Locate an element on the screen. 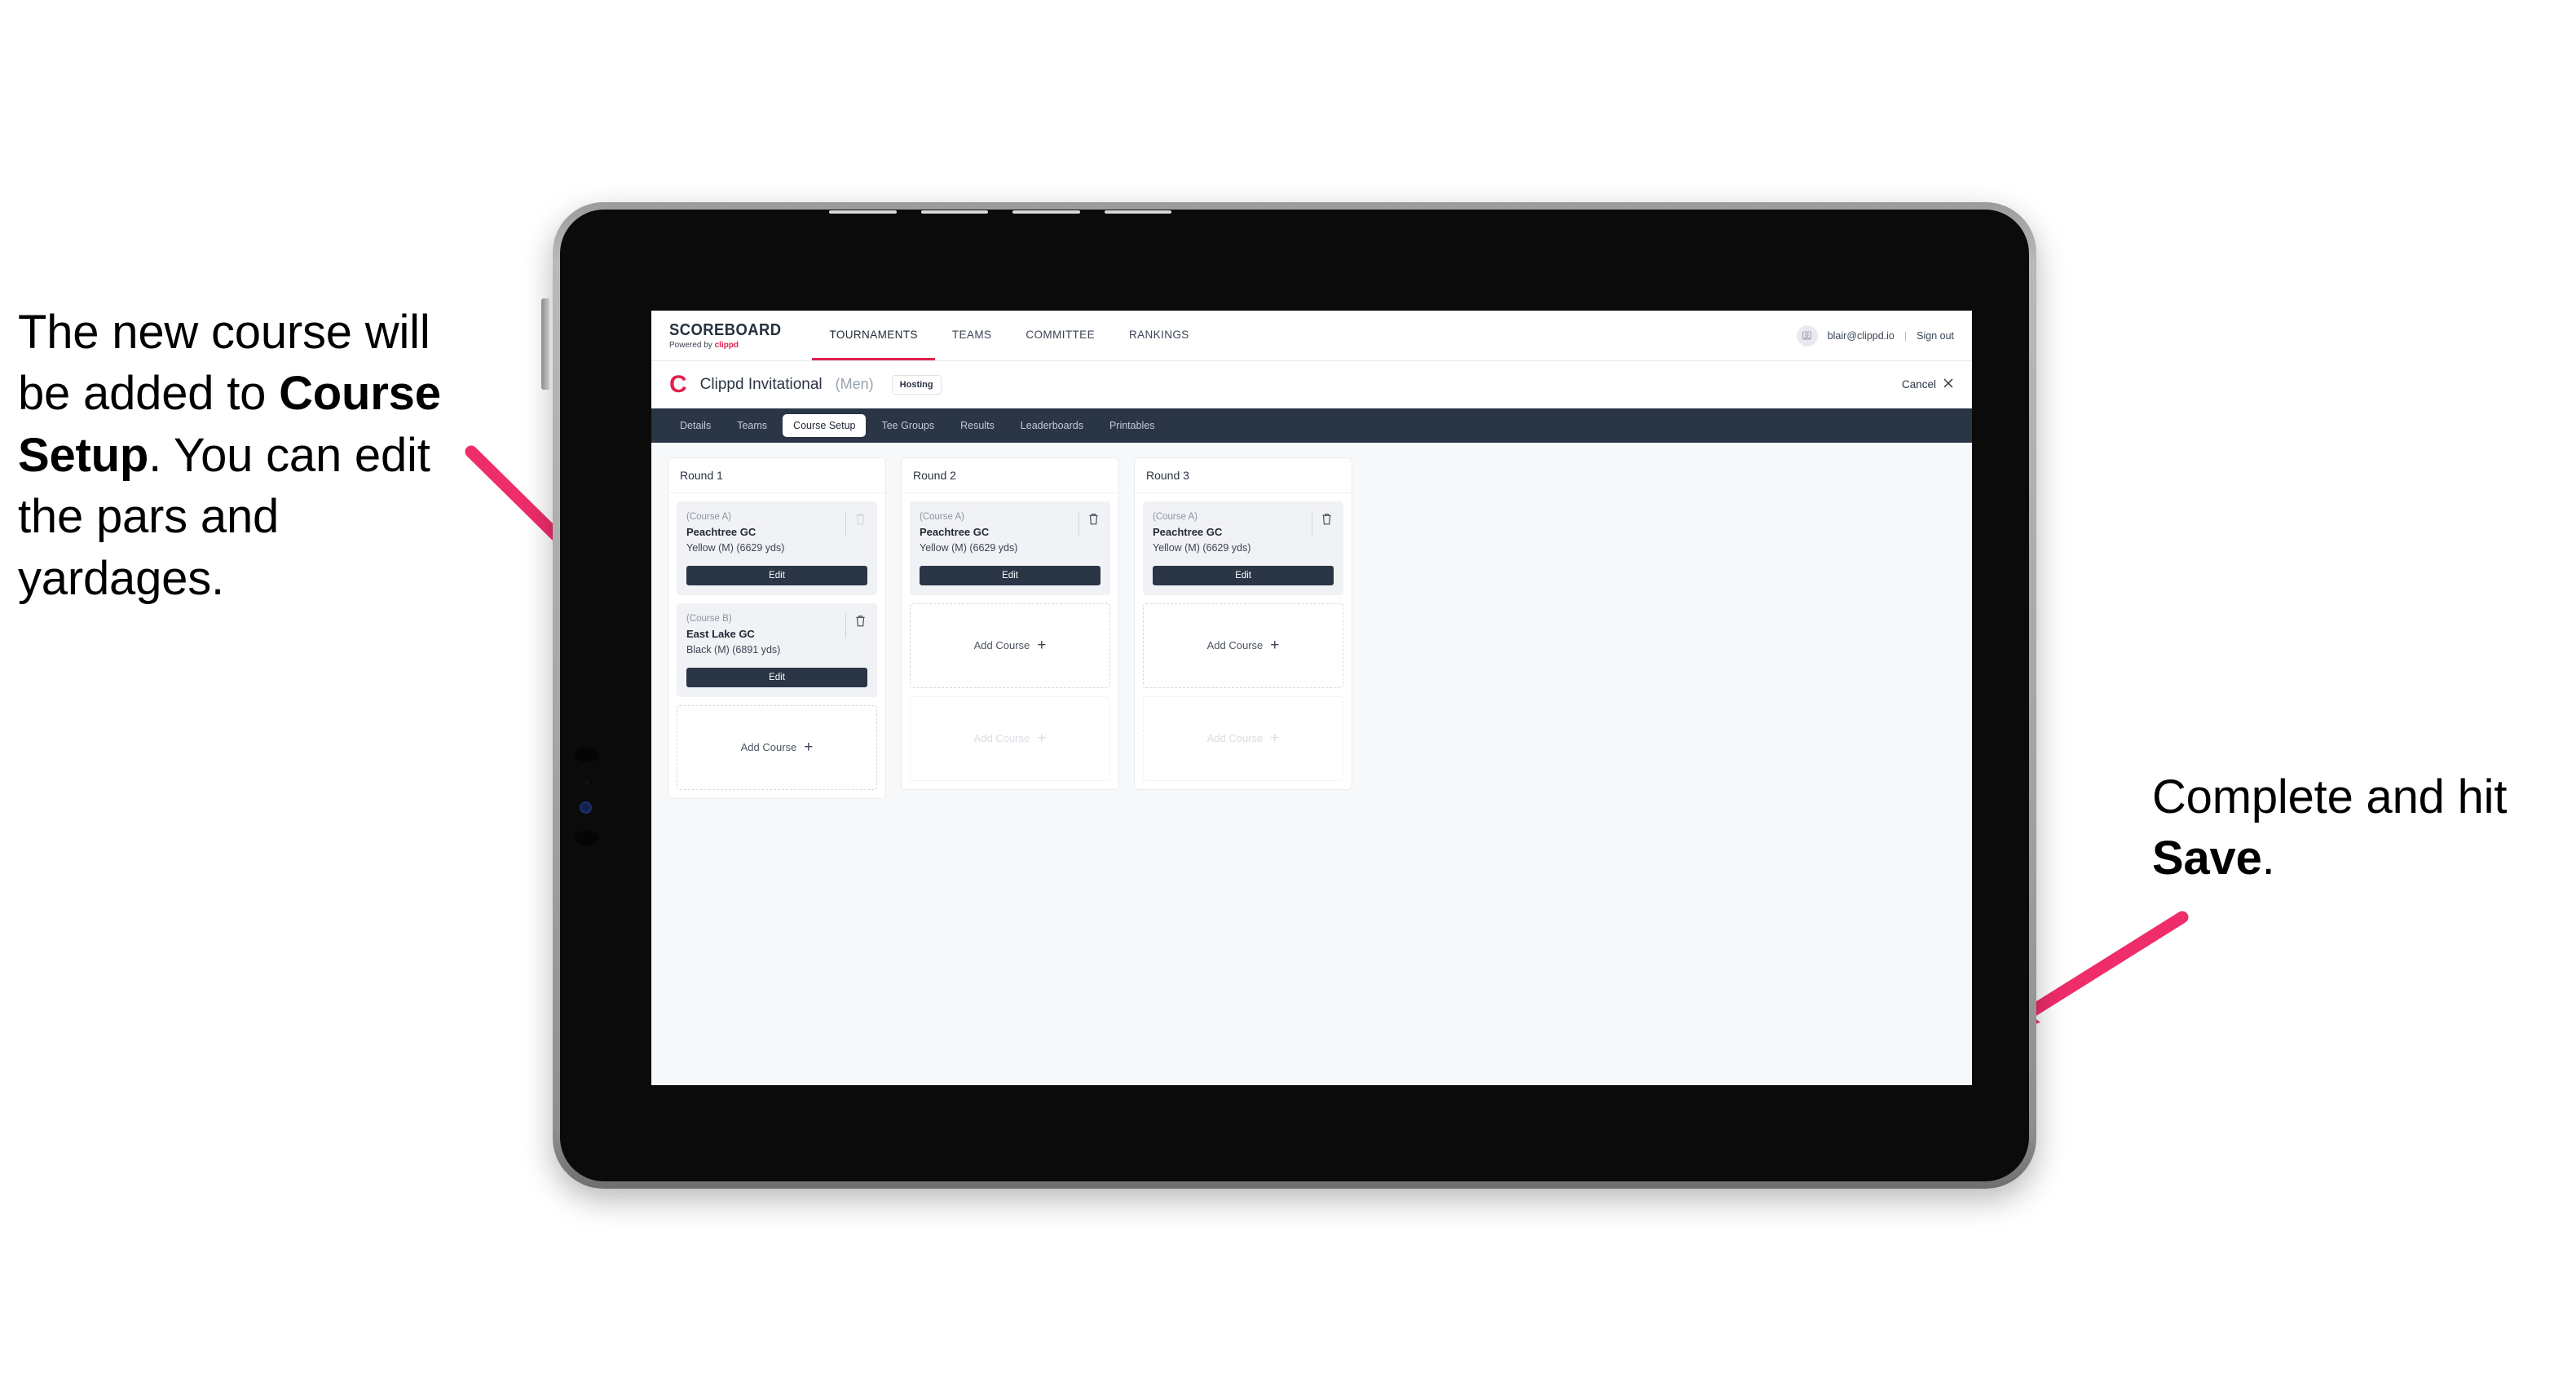 The image size is (2576, 1386). tab-results: Results is located at coordinates (977, 426).